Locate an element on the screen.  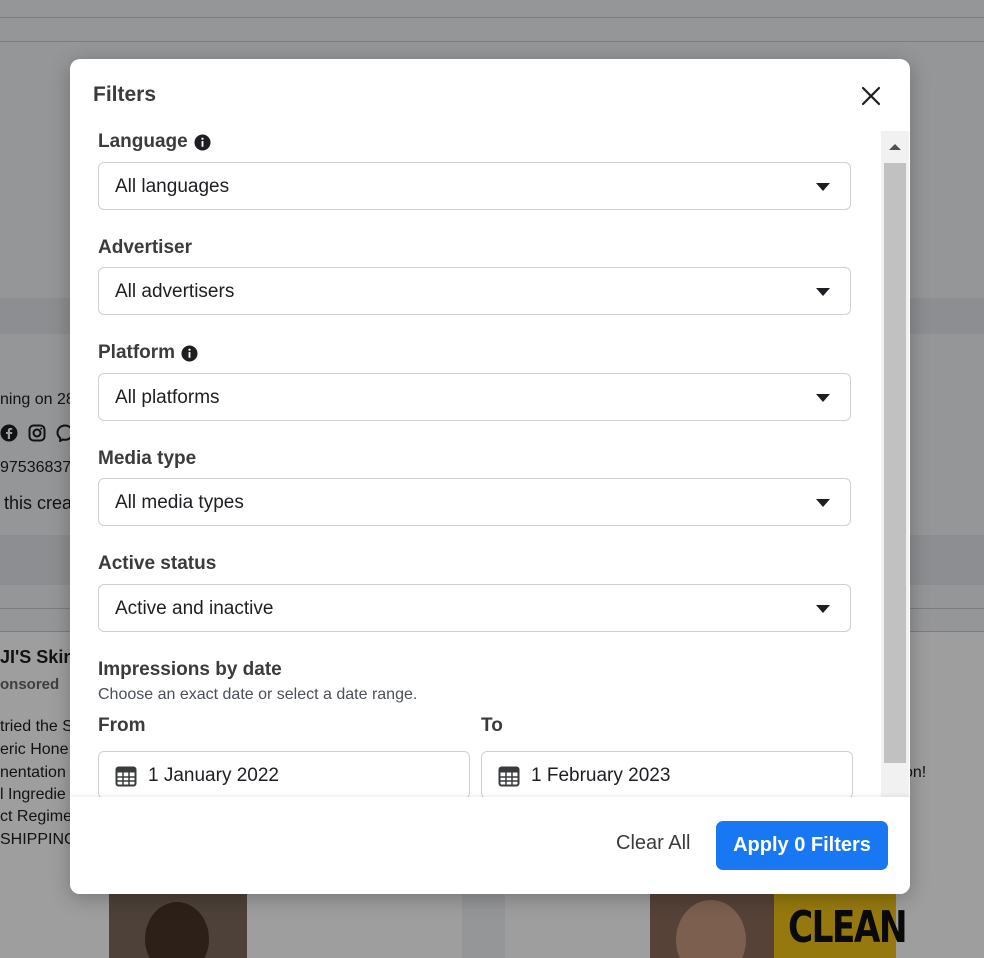
scroll-up-button is located at coordinates (895, 146).